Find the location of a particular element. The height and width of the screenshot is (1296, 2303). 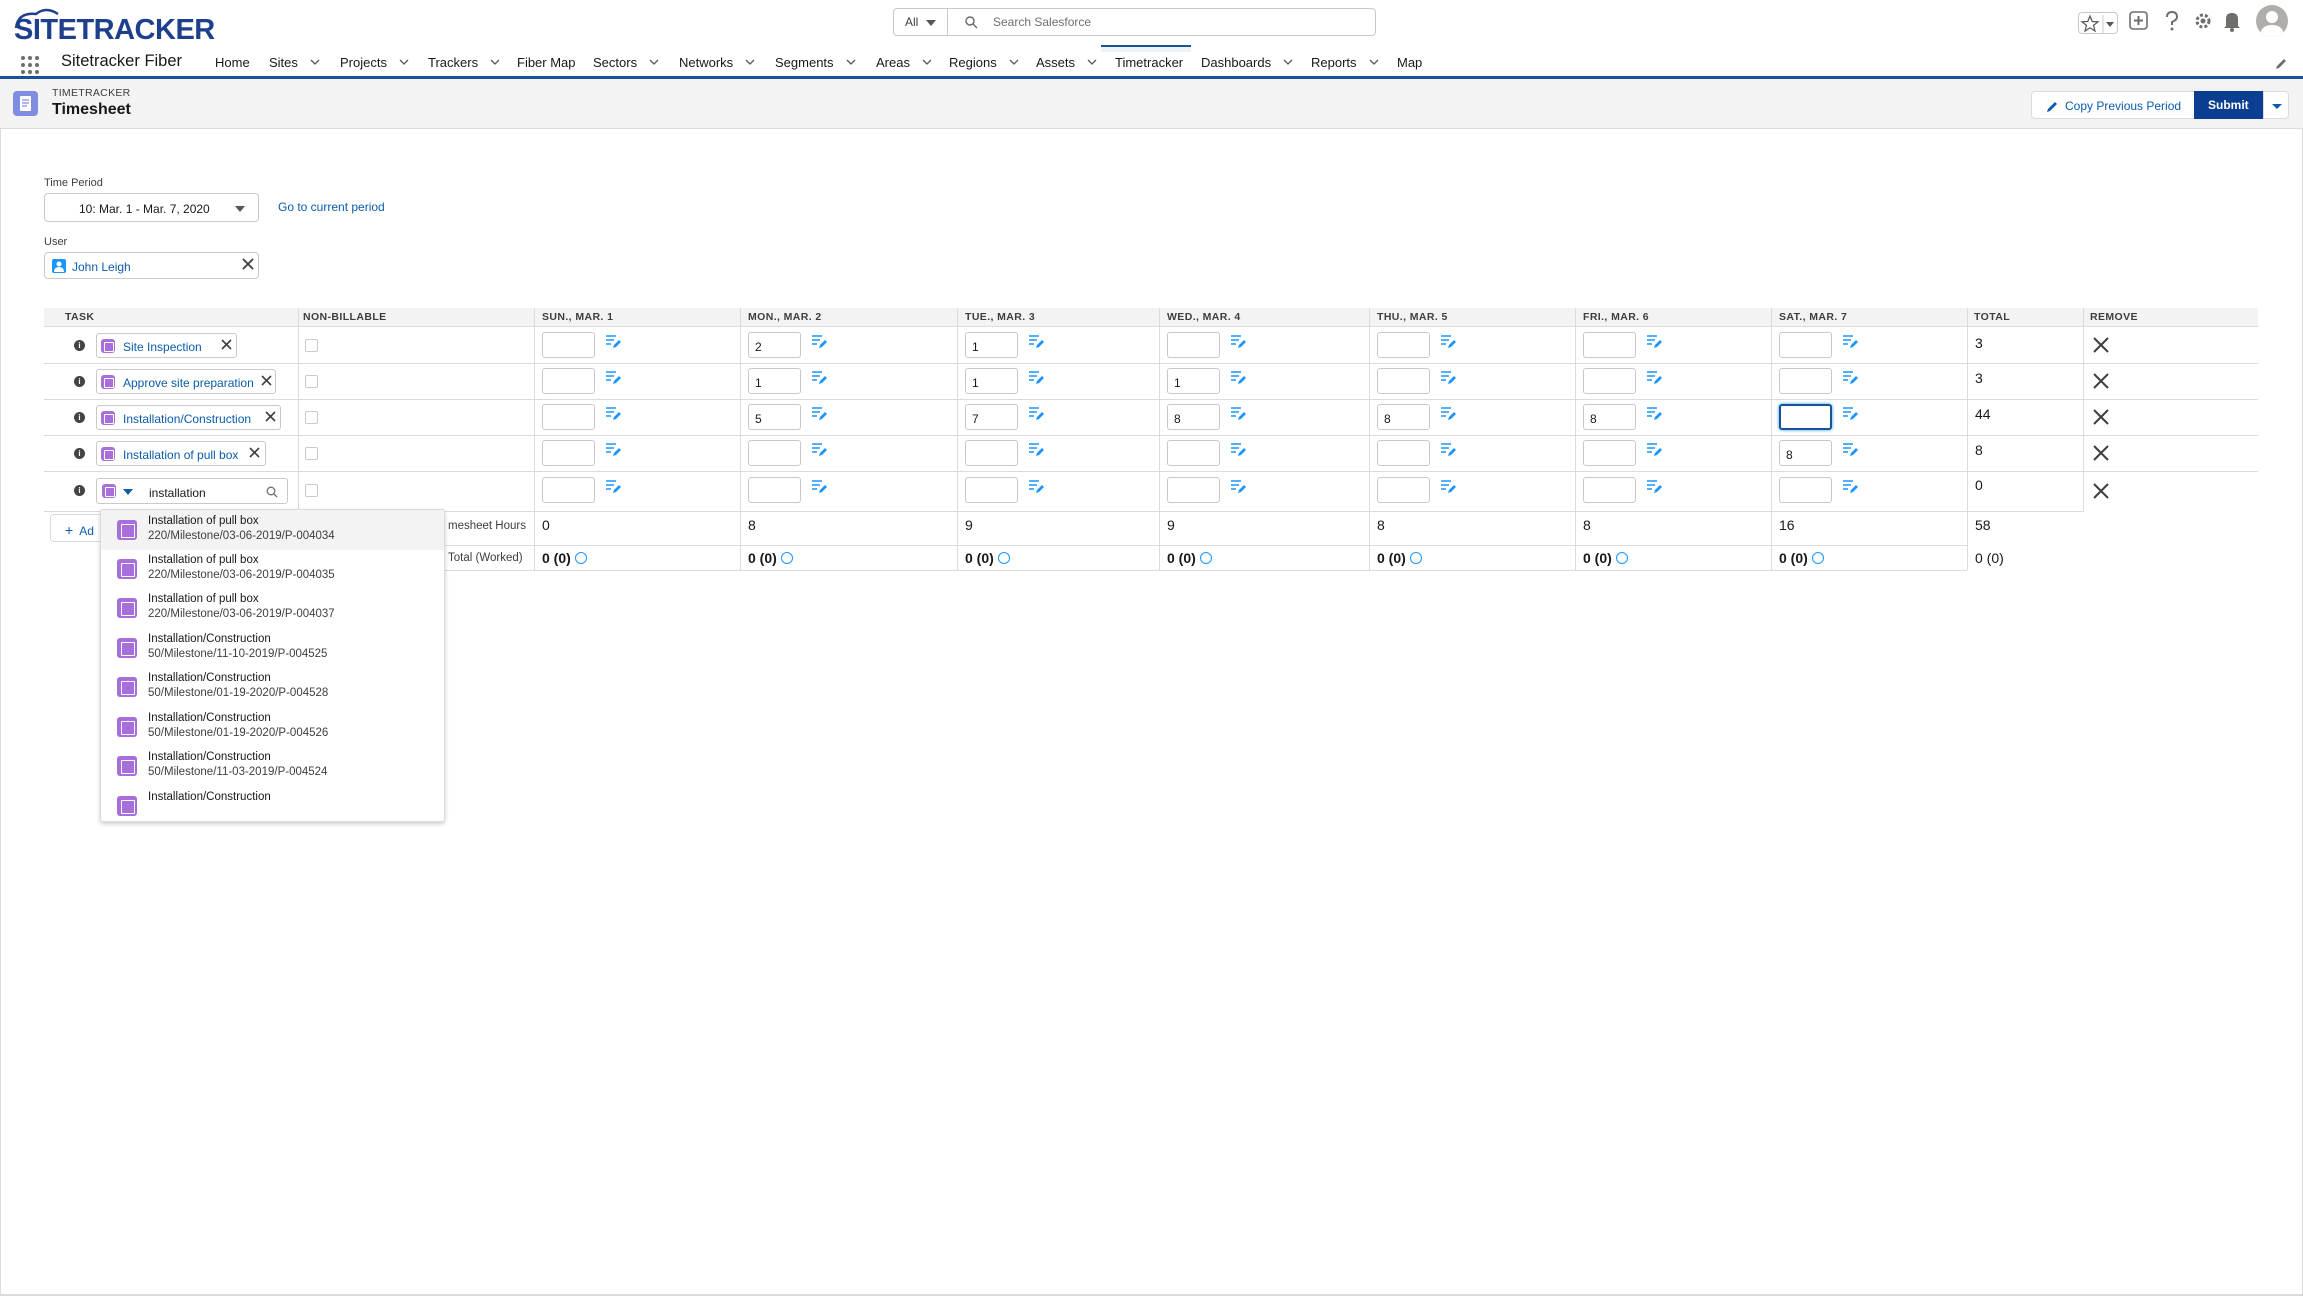

hours-input-mon is located at coordinates (774, 490).